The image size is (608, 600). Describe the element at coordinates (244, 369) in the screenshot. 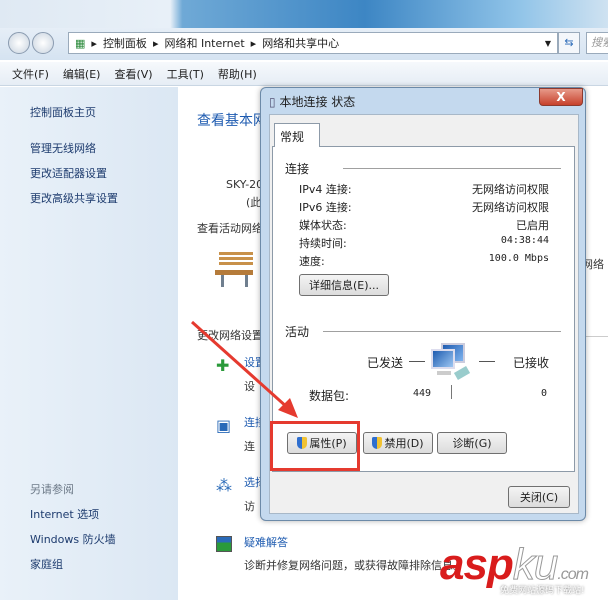

I see `annotation-arrow` at that location.